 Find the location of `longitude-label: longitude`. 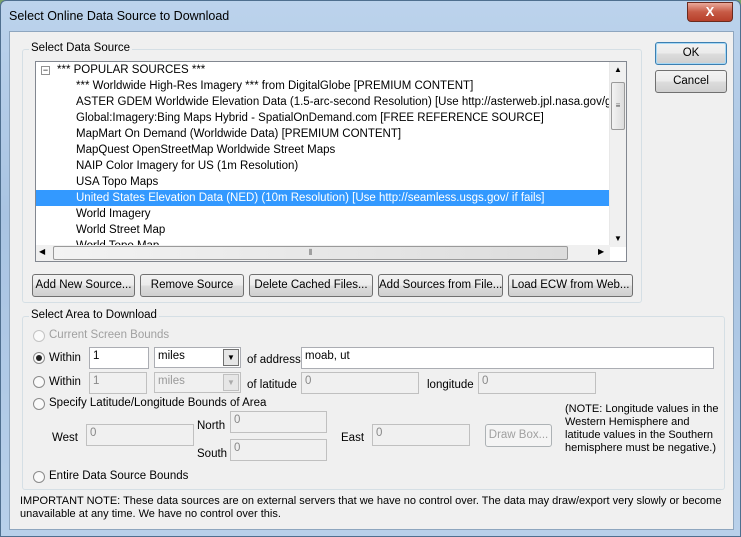

longitude-label: longitude is located at coordinates (450, 385).